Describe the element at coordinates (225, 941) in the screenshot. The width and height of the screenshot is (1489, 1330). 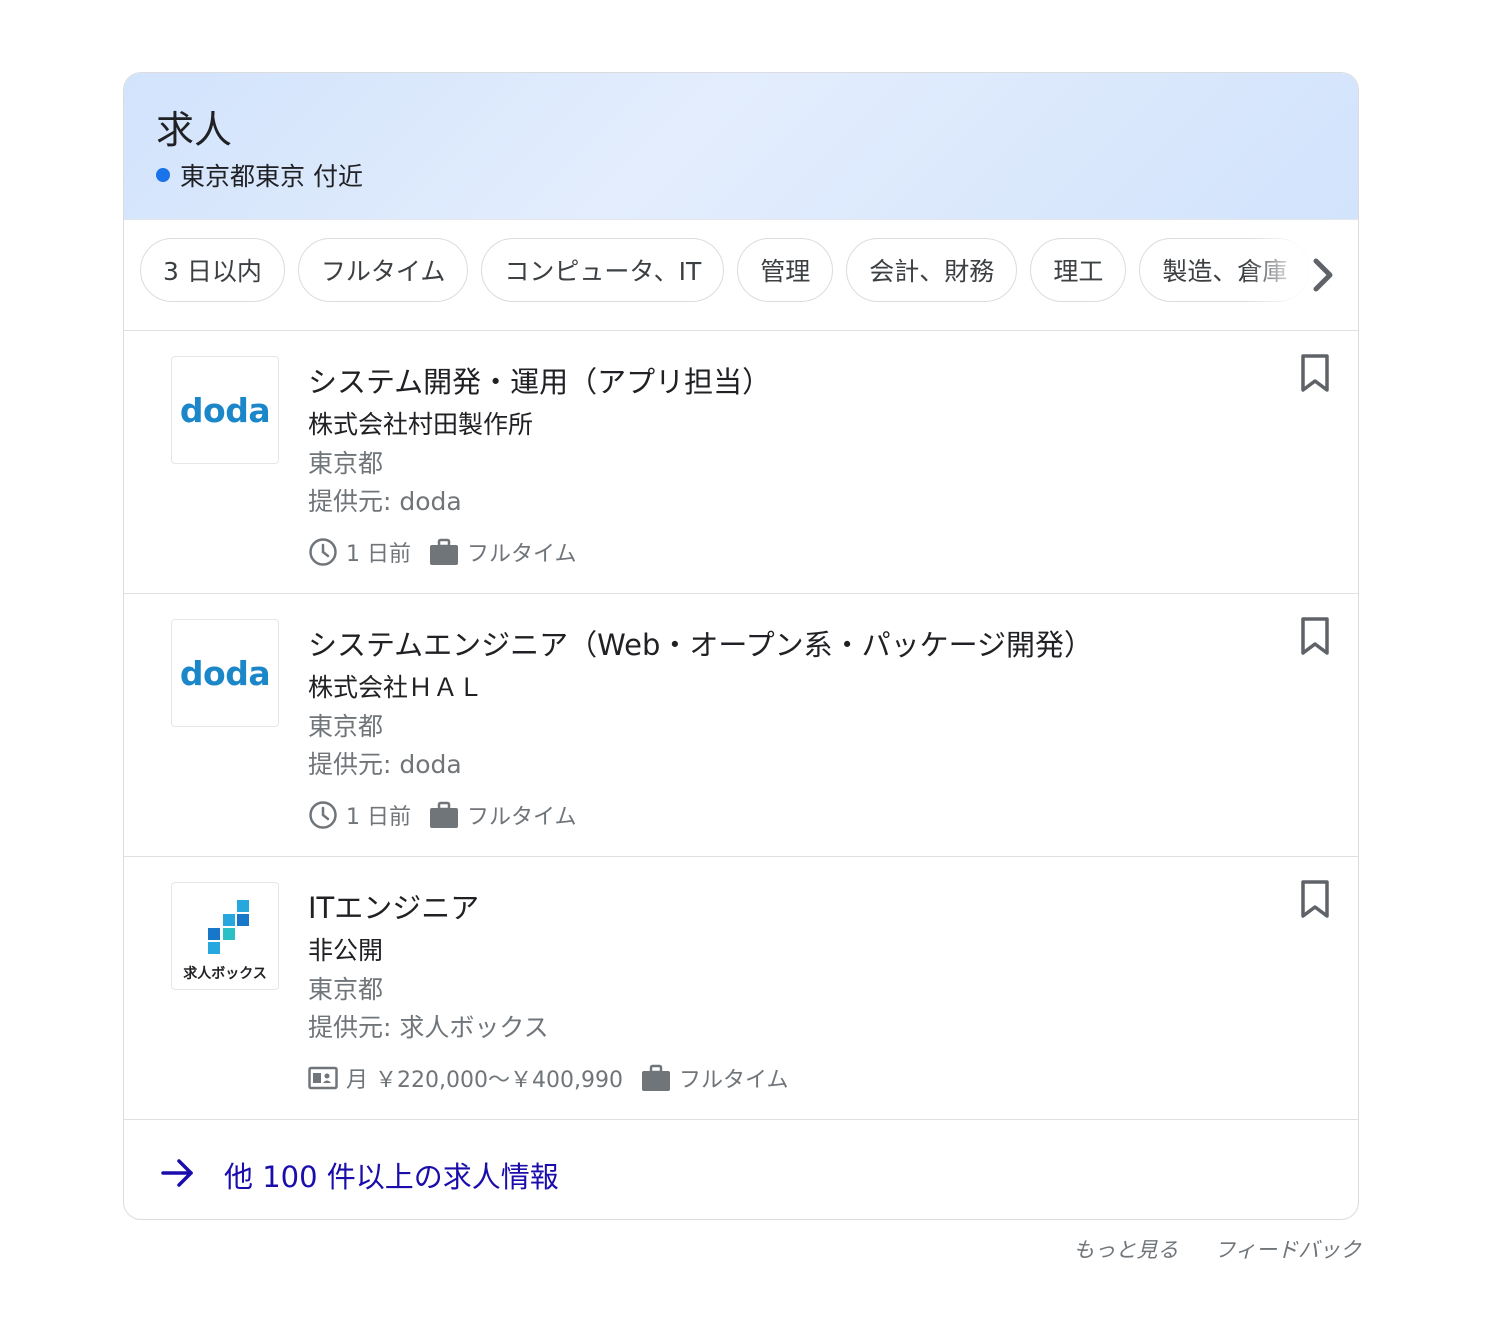
I see `kyujinbox-logo-mark: 求人ボックス` at that location.